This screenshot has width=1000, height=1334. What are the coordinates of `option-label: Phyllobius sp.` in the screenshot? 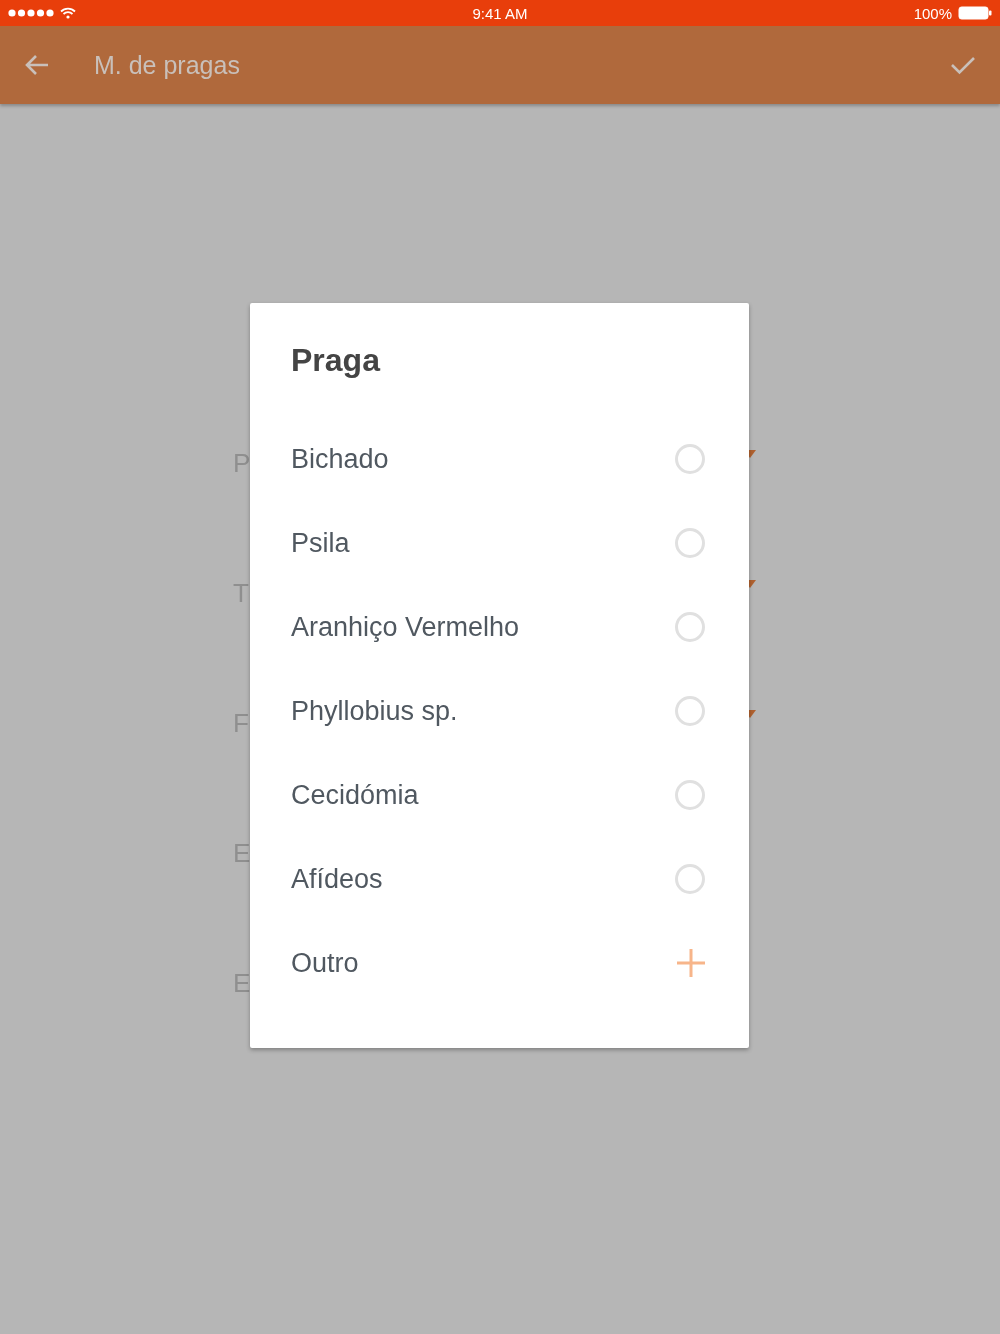 It's located at (374, 711).